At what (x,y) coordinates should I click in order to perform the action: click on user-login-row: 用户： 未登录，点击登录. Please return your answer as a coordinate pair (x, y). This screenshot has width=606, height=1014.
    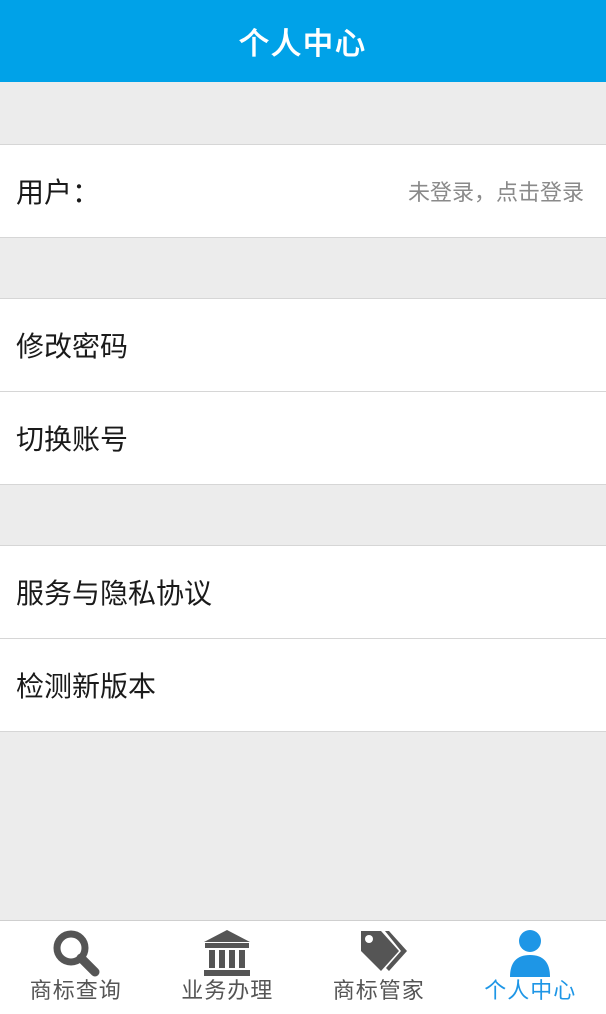
    Looking at the image, I should click on (303, 191).